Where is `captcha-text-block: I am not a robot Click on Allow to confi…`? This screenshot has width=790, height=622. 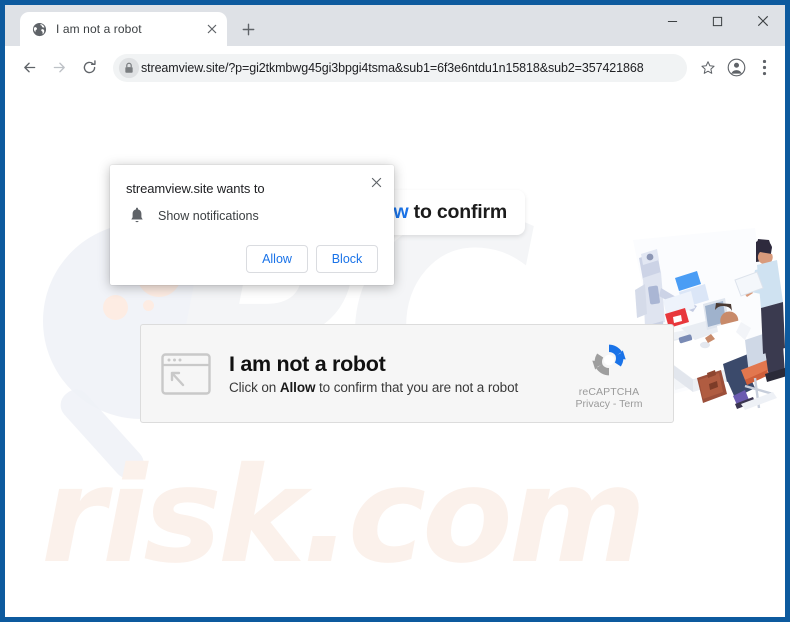 captcha-text-block: I am not a robot Click on Allow to confi… is located at coordinates (392, 373).